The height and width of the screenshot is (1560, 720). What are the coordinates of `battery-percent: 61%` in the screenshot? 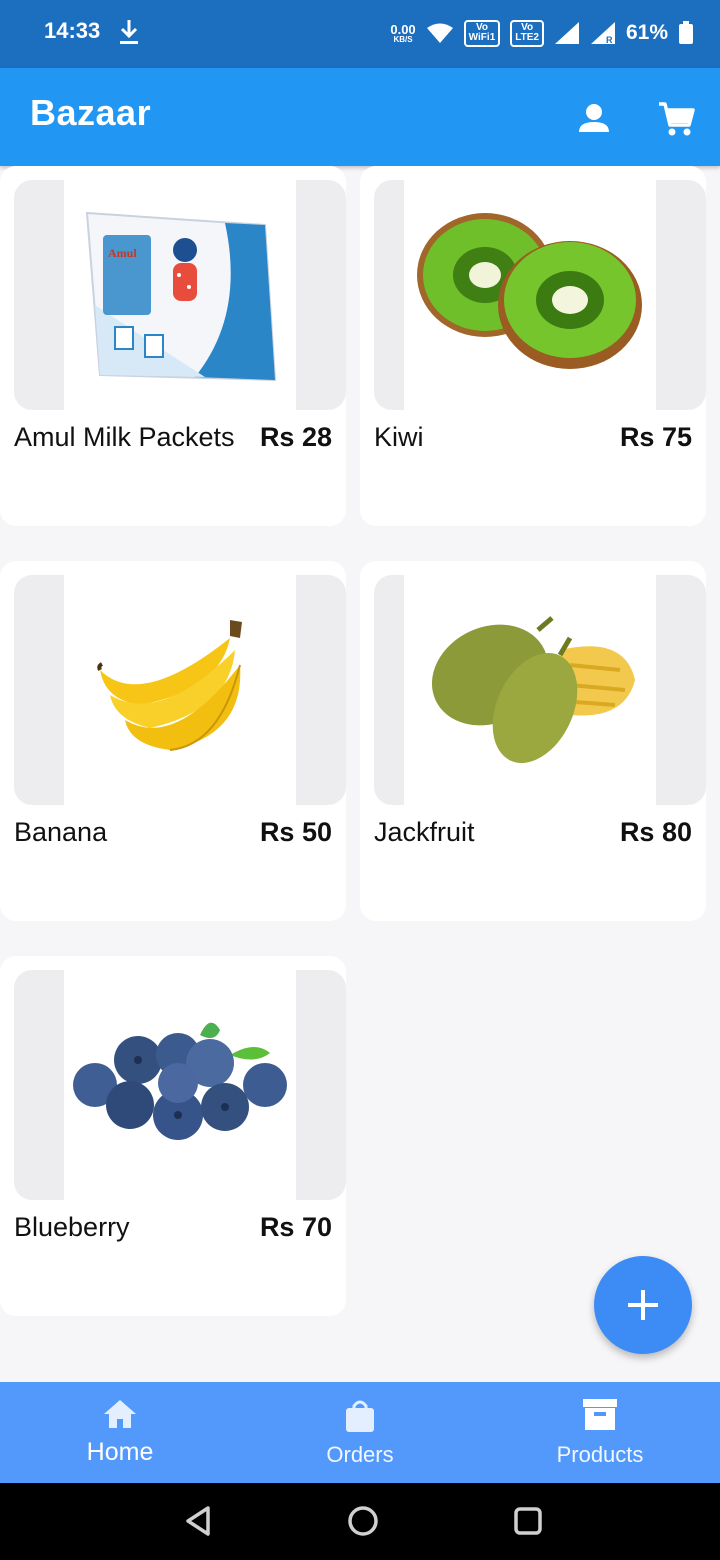 It's located at (646, 32).